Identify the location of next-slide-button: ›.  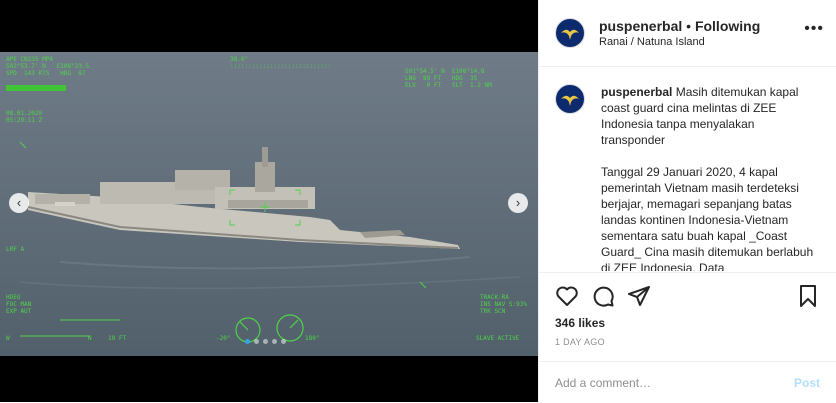
(518, 203).